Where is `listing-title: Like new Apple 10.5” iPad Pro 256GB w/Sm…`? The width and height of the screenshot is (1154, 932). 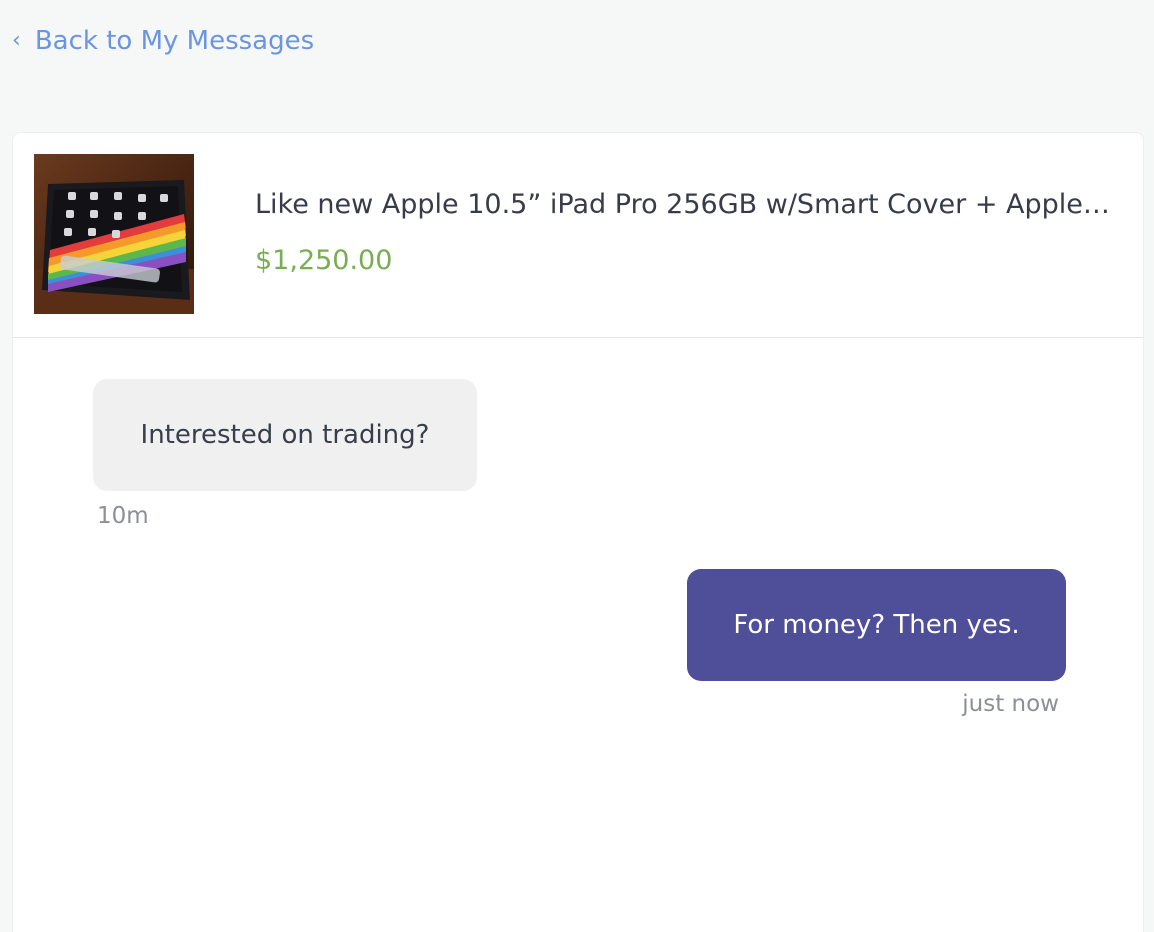 listing-title: Like new Apple 10.5” iPad Pro 256GB w/Sm… is located at coordinates (685, 204).